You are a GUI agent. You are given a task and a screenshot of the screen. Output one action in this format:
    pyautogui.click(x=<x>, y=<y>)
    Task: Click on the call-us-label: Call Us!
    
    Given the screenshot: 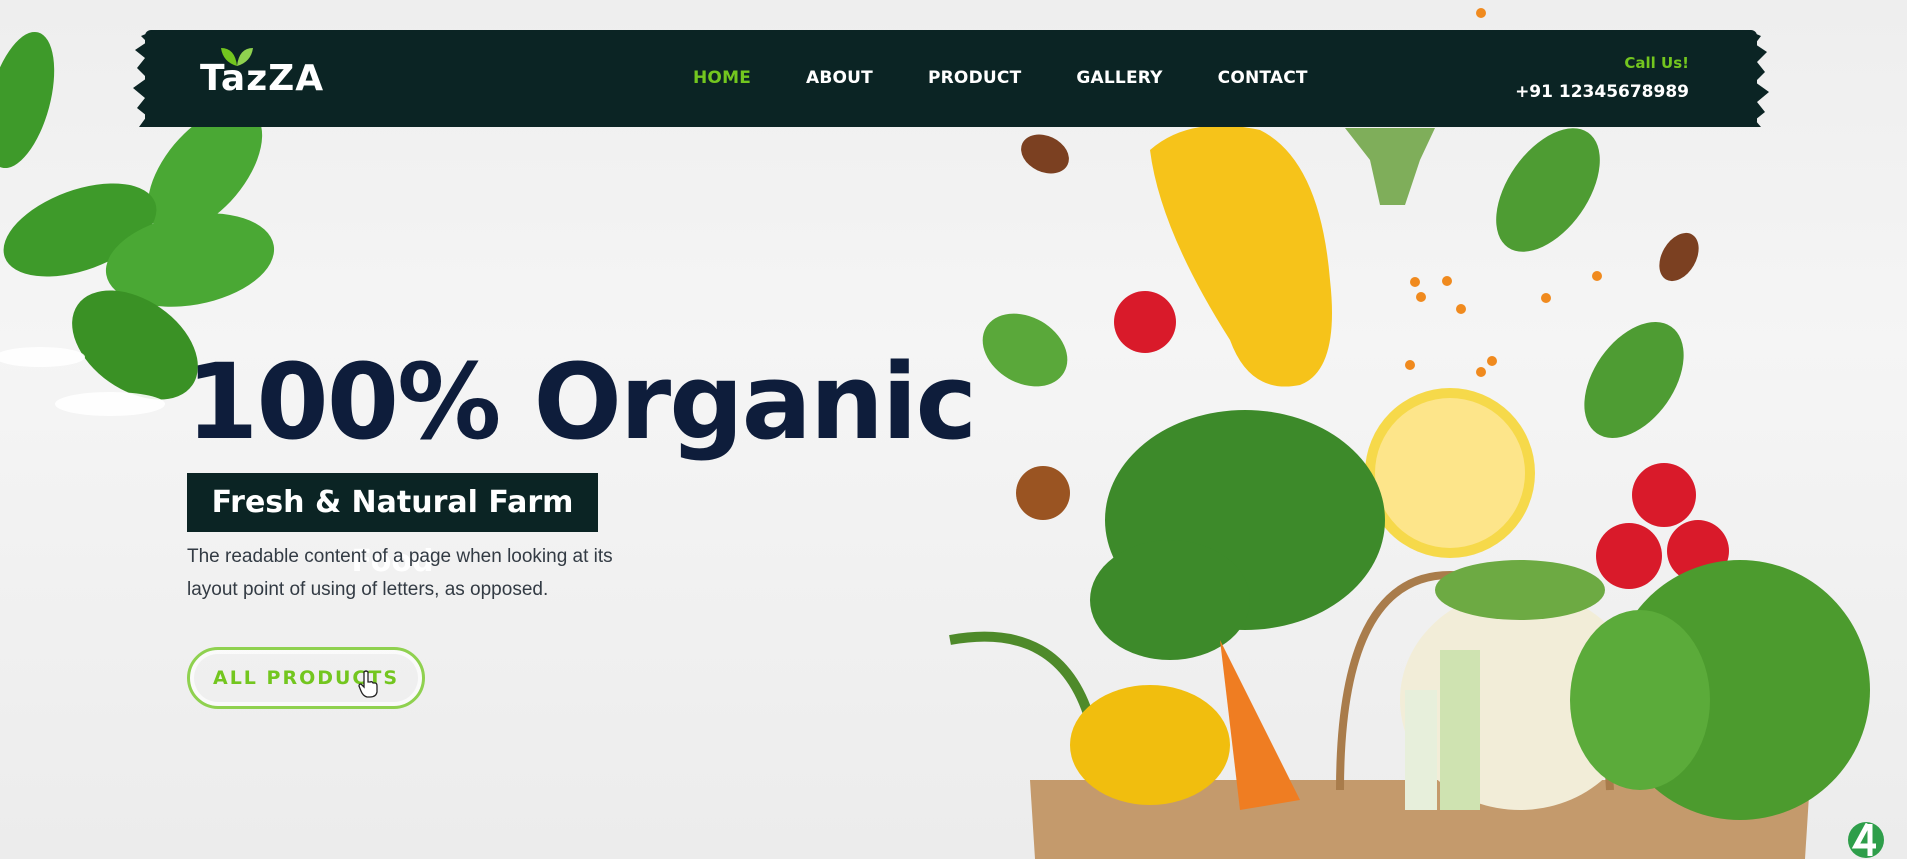 What is the action you would take?
    pyautogui.click(x=1656, y=63)
    